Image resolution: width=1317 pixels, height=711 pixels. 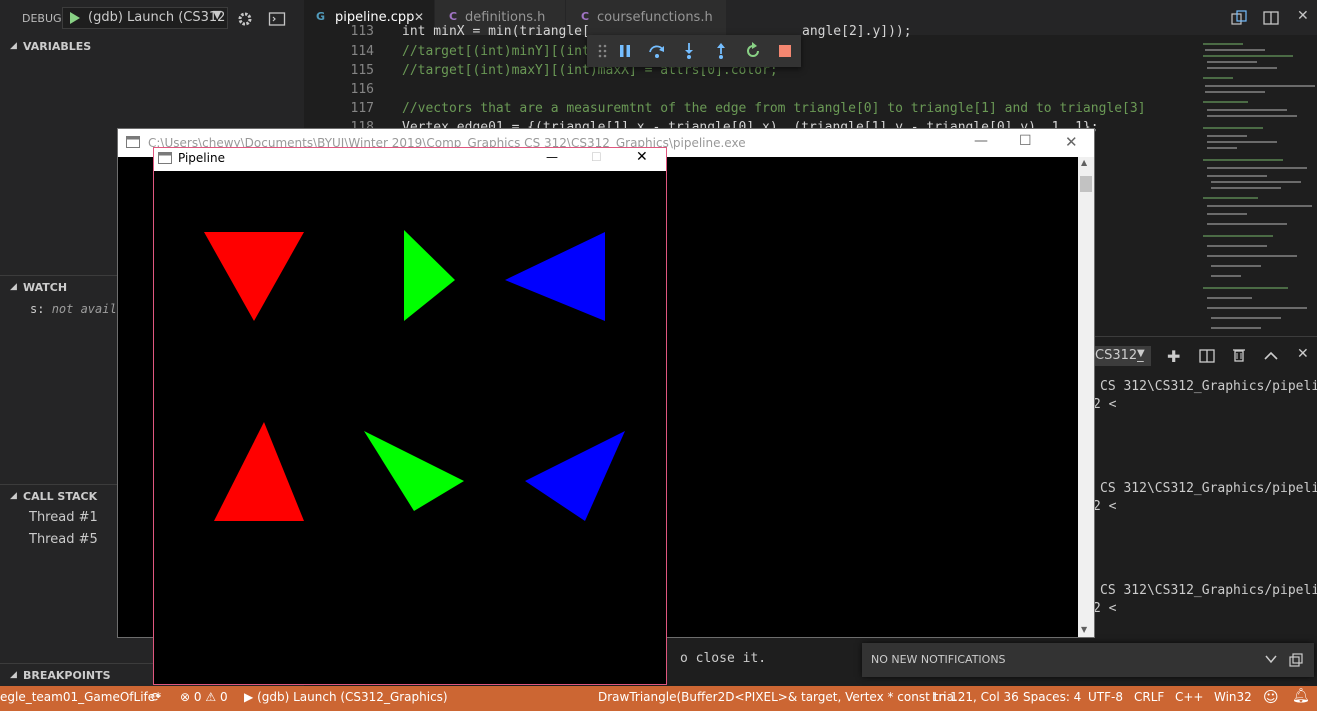 What do you see at coordinates (625, 51) in the screenshot?
I see `pause-icon` at bounding box center [625, 51].